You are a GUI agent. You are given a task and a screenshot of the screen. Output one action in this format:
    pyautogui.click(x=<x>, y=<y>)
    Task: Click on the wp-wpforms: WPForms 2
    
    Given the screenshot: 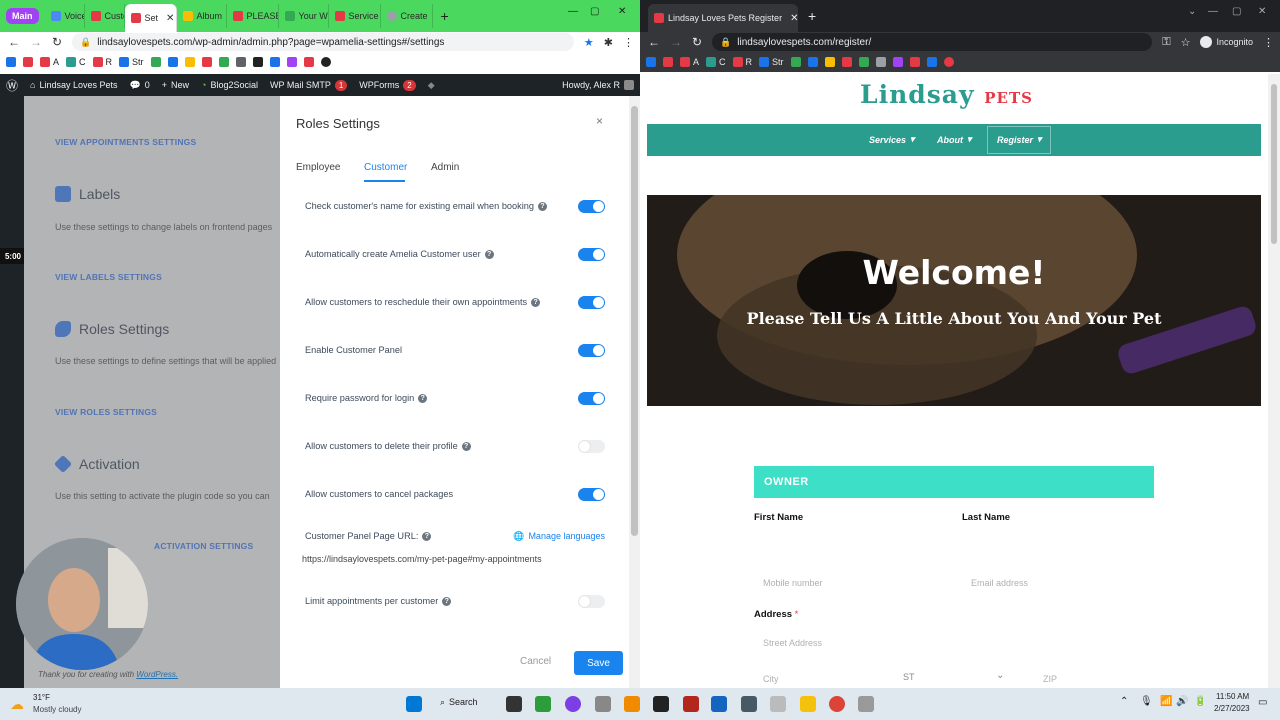 What is the action you would take?
    pyautogui.click(x=387, y=85)
    